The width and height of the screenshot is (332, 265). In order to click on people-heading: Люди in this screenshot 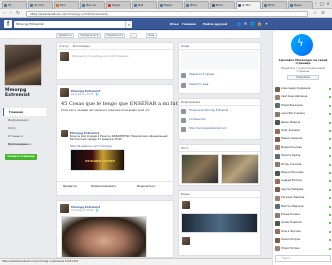, I will do `click(219, 46)`.